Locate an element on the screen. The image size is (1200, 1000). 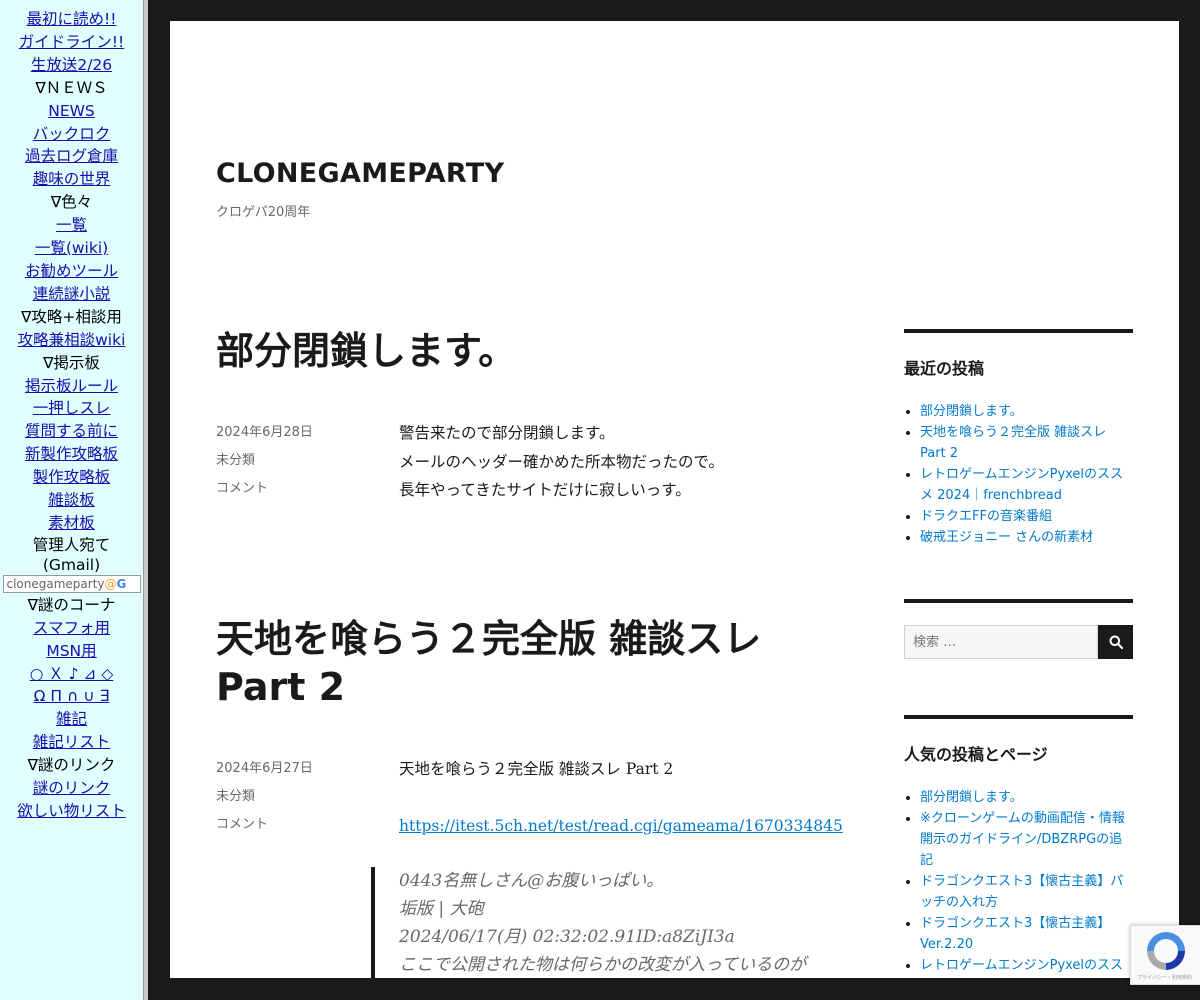
widget-post-link-text: 天地を喰らう２完全版 雑談スレ is located at coordinates (1013, 432).